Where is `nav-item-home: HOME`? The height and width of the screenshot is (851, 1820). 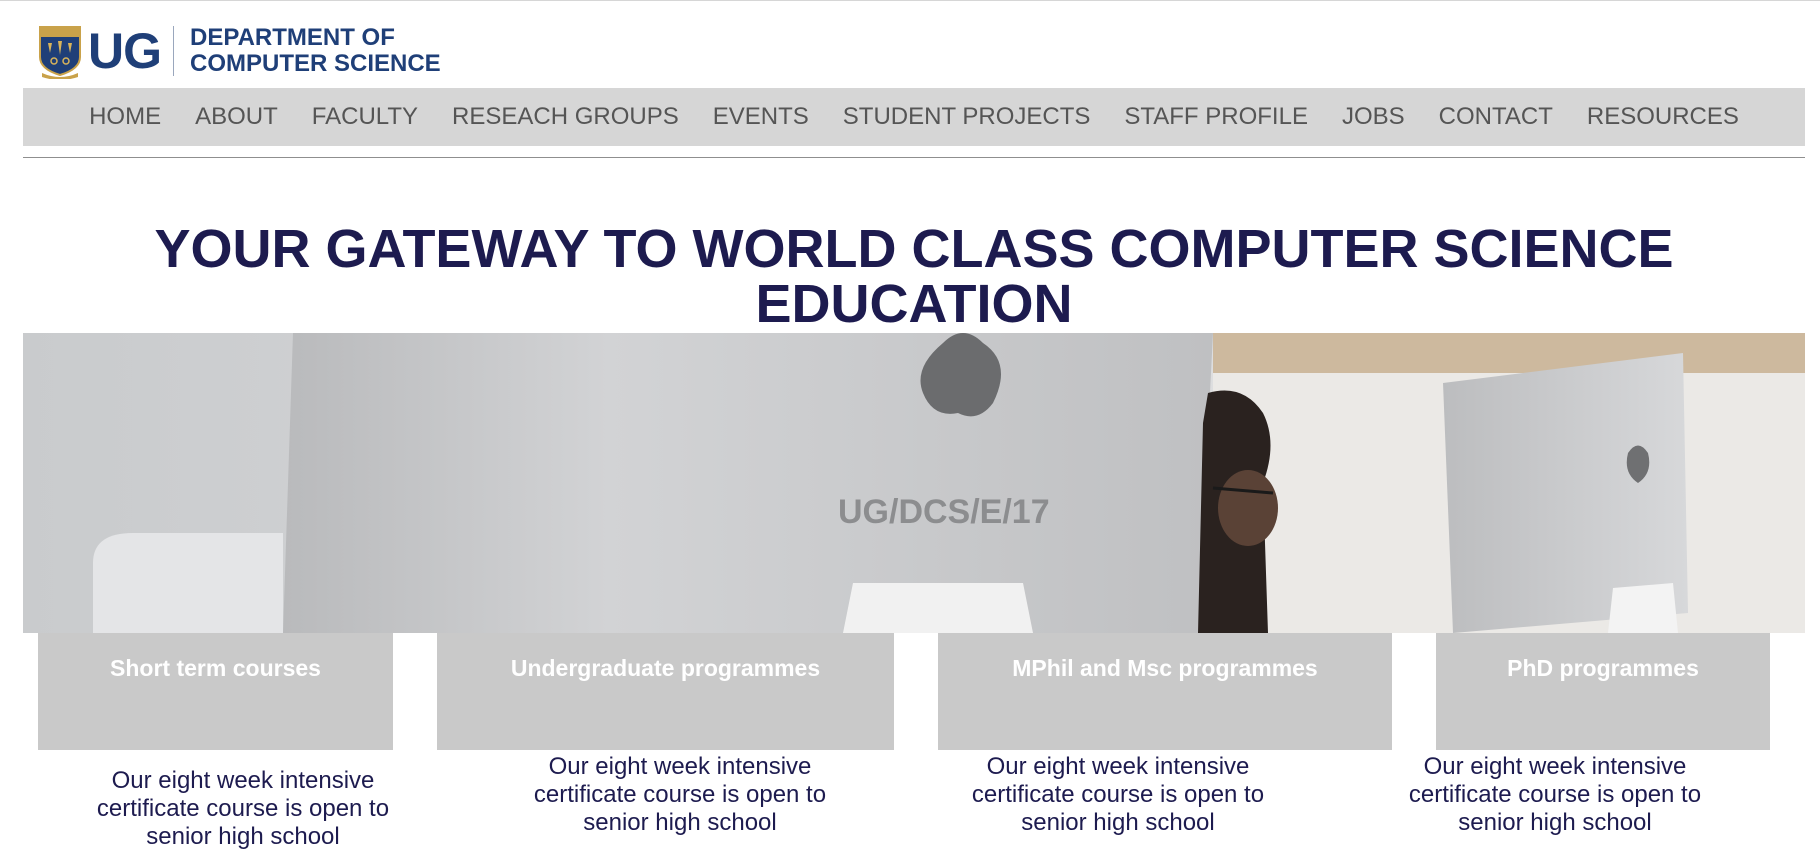
nav-item-home: HOME is located at coordinates (125, 117).